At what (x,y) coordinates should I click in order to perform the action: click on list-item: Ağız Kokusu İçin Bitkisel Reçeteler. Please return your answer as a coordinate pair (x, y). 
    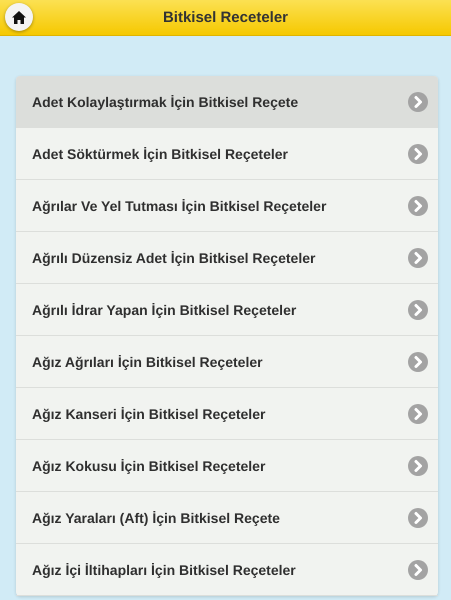
    Looking at the image, I should click on (227, 466).